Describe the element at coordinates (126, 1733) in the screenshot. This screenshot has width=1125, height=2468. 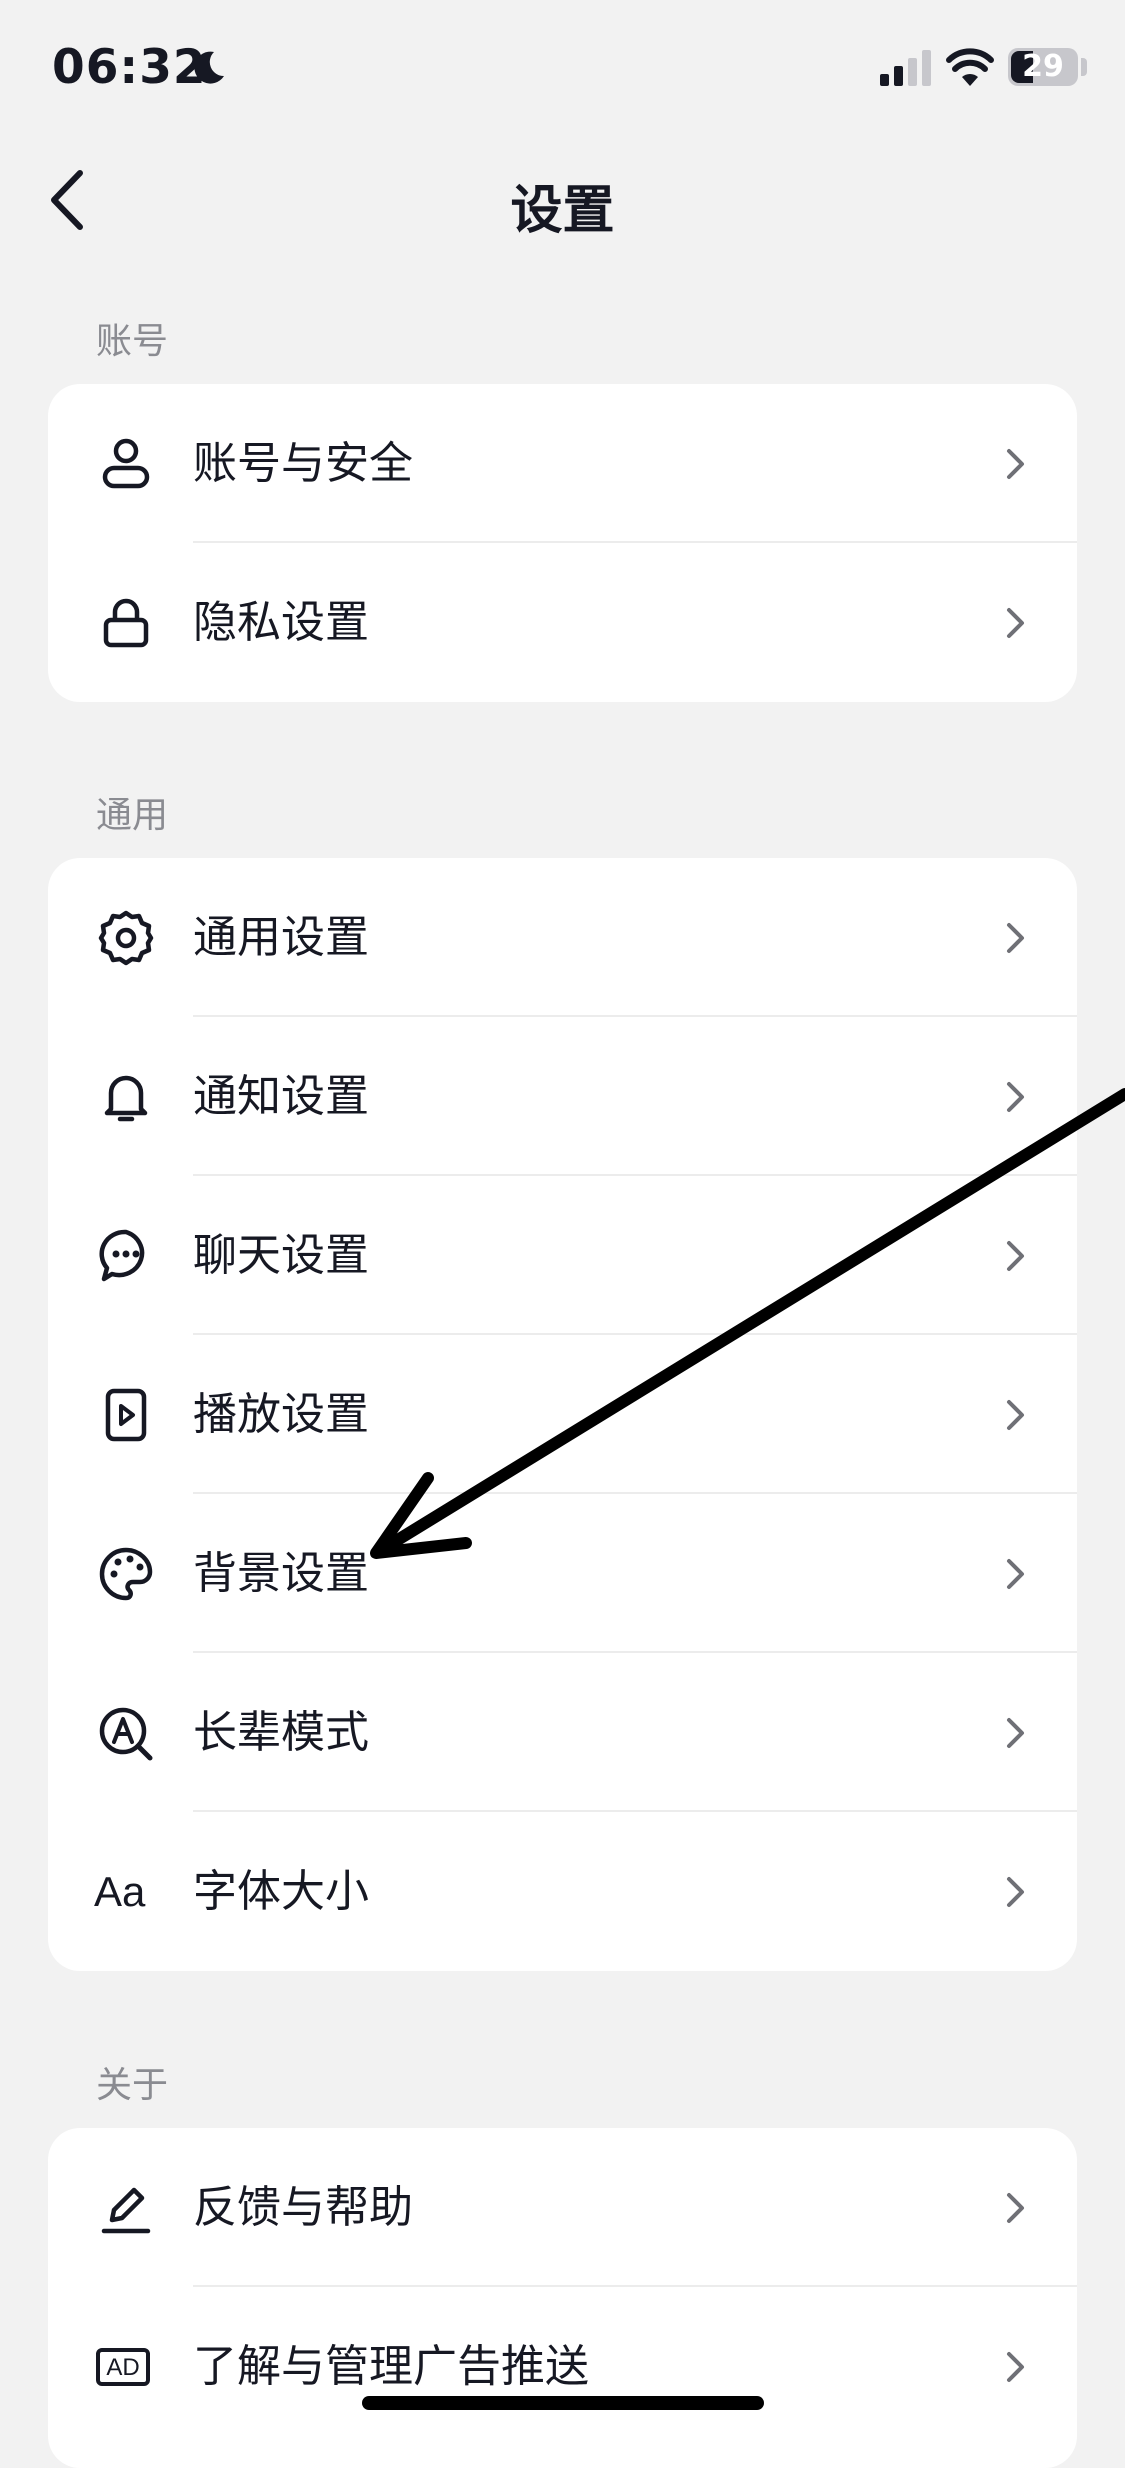
I see `elder-mode-icon` at that location.